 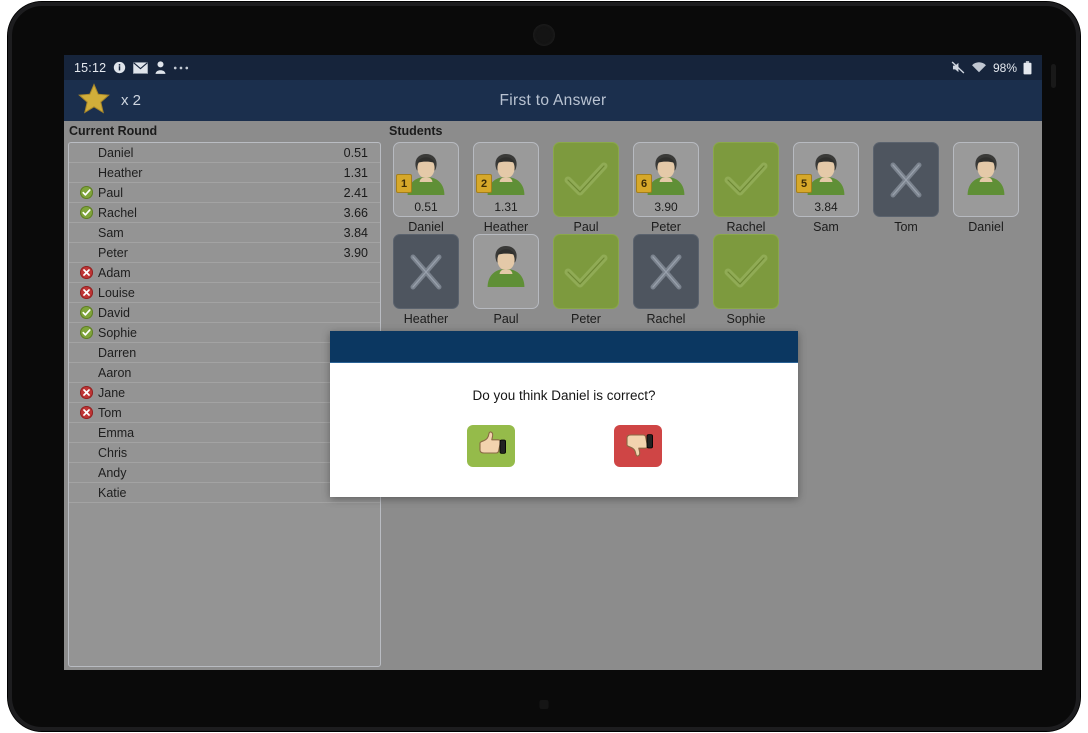 What do you see at coordinates (111, 232) in the screenshot?
I see `round-list-name: Sam` at bounding box center [111, 232].